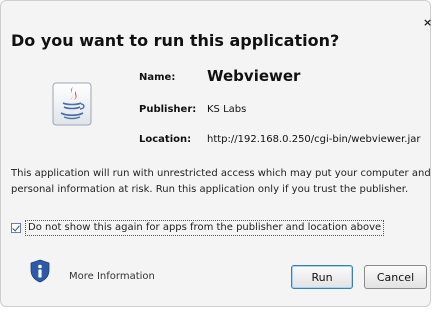 Image resolution: width=433 pixels, height=313 pixels. I want to click on dialog-title: Do you want to run this application?, so click(175, 40).